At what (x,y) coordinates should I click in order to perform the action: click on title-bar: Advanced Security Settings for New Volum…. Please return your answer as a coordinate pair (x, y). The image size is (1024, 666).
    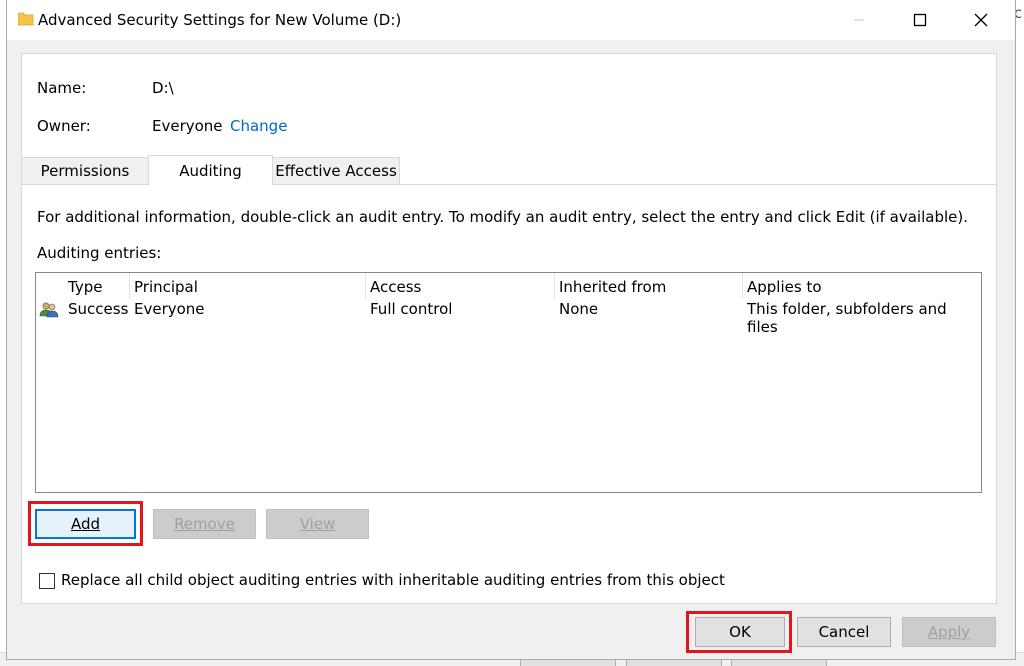
    Looking at the image, I should click on (511, 20).